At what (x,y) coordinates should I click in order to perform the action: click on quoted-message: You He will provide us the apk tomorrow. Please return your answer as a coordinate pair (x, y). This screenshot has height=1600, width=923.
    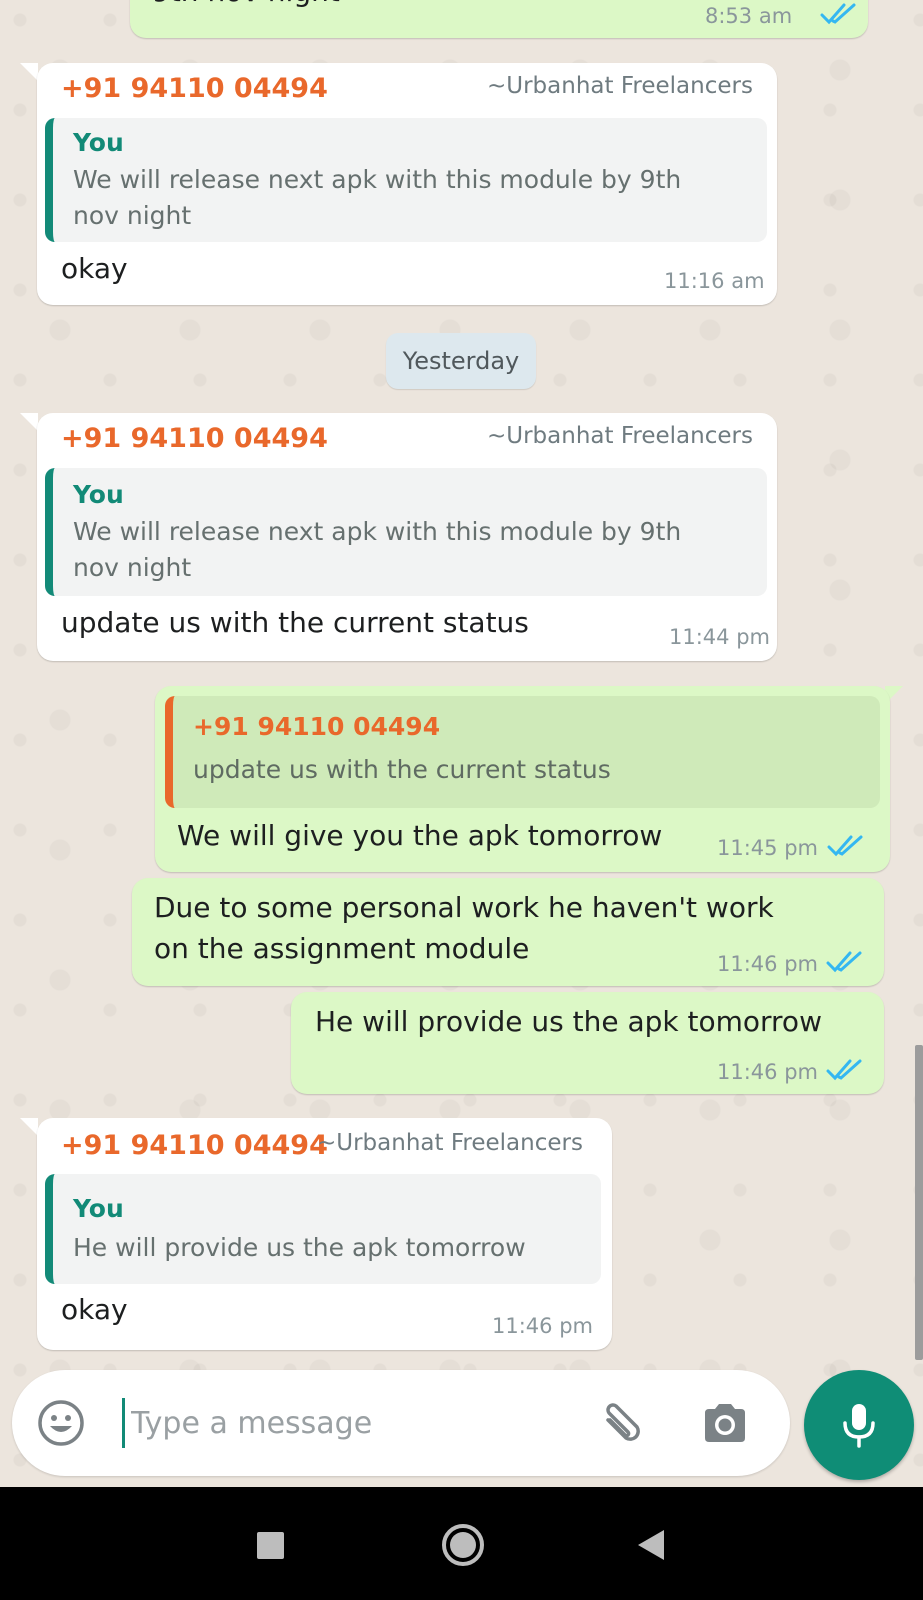
    Looking at the image, I should click on (323, 1229).